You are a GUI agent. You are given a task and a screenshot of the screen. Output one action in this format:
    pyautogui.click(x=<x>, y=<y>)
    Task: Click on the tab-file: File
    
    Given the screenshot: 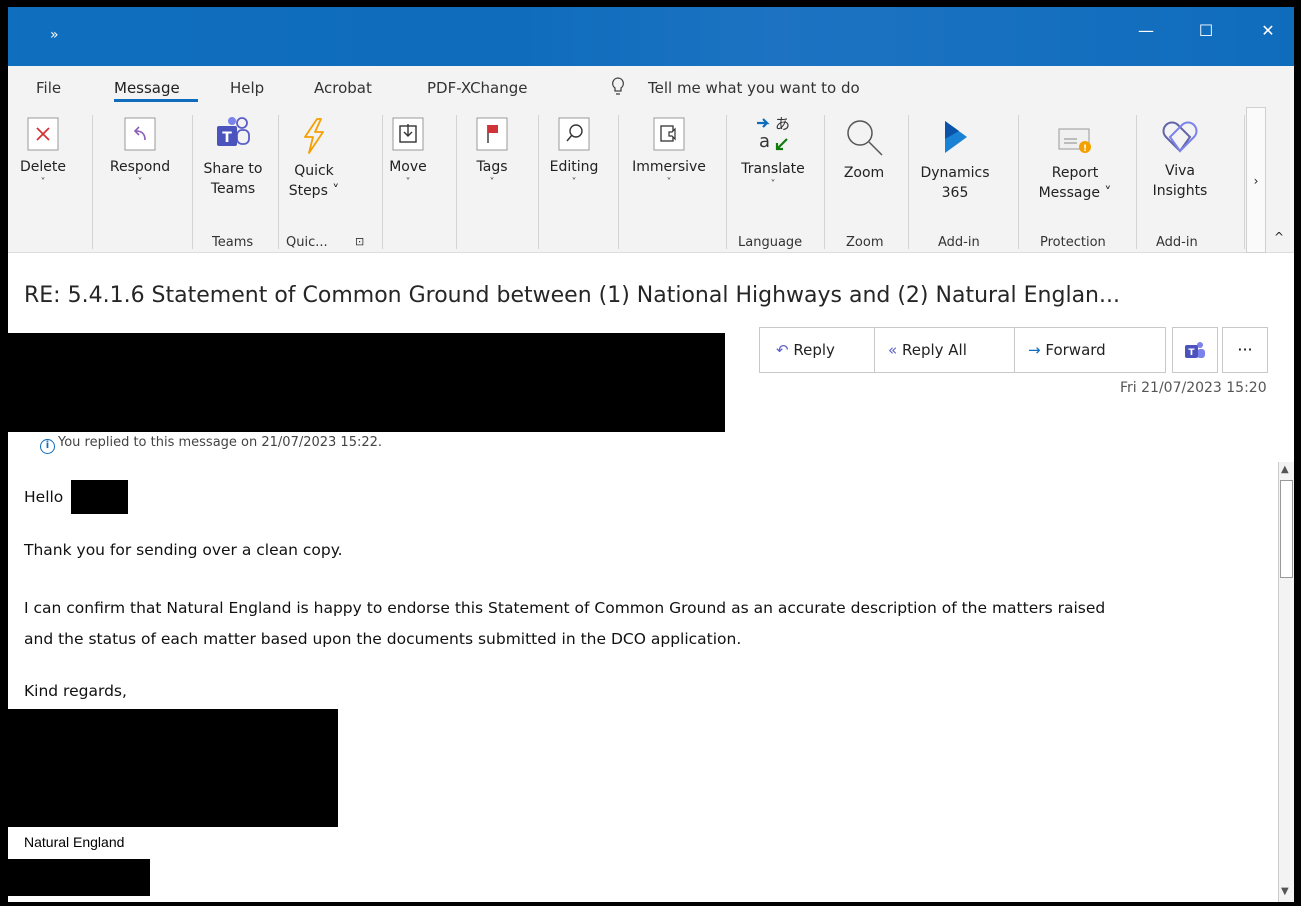 What is the action you would take?
    pyautogui.click(x=48, y=88)
    